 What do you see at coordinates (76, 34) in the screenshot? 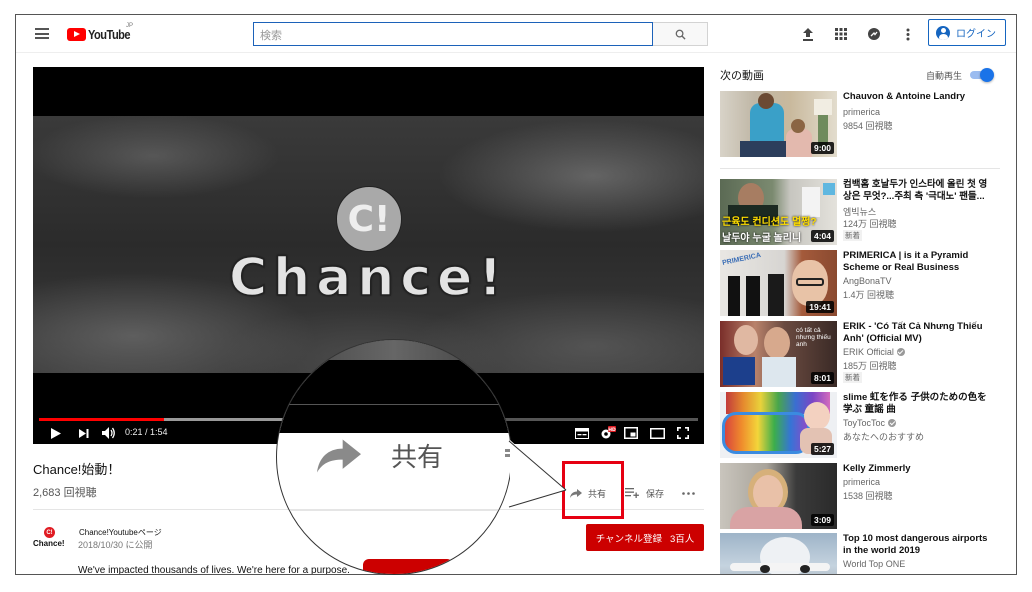
I see `youtube-play-icon` at bounding box center [76, 34].